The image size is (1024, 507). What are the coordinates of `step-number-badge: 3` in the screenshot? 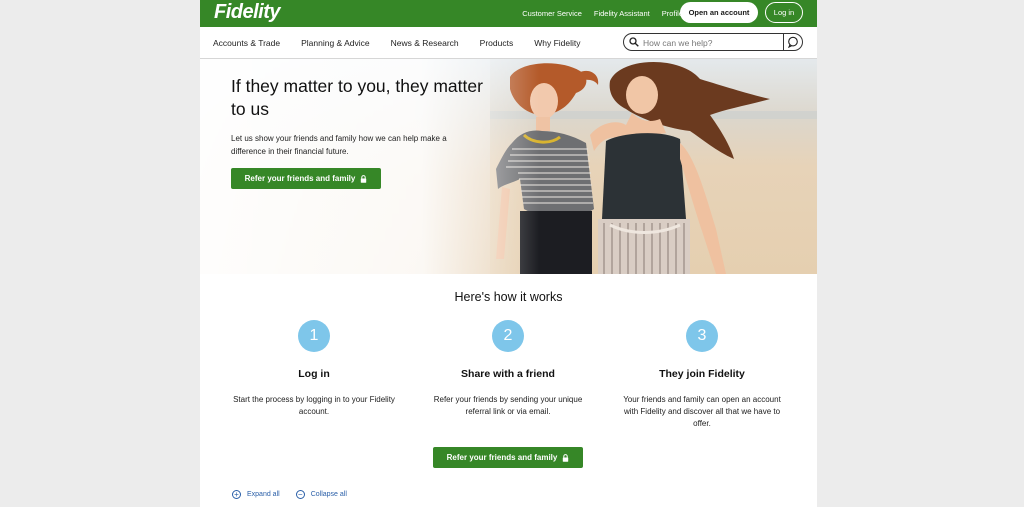 It's located at (702, 336).